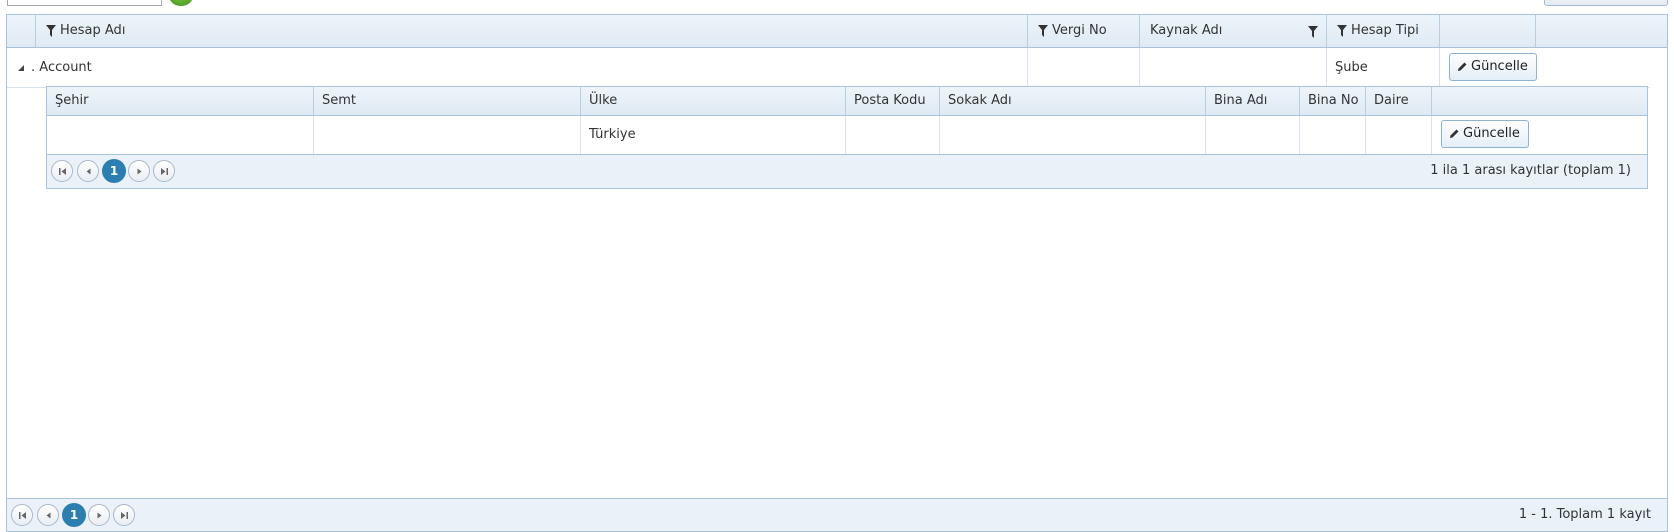 Image resolution: width=1674 pixels, height=532 pixels. What do you see at coordinates (893, 135) in the screenshot?
I see `cell-postal-code` at bounding box center [893, 135].